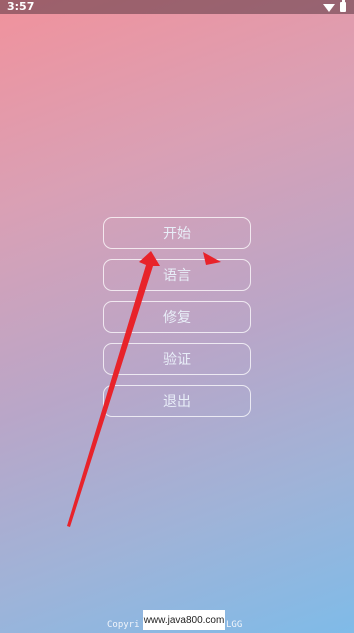  Describe the element at coordinates (184, 620) in the screenshot. I see `watermark-label: www.java800.com` at that location.